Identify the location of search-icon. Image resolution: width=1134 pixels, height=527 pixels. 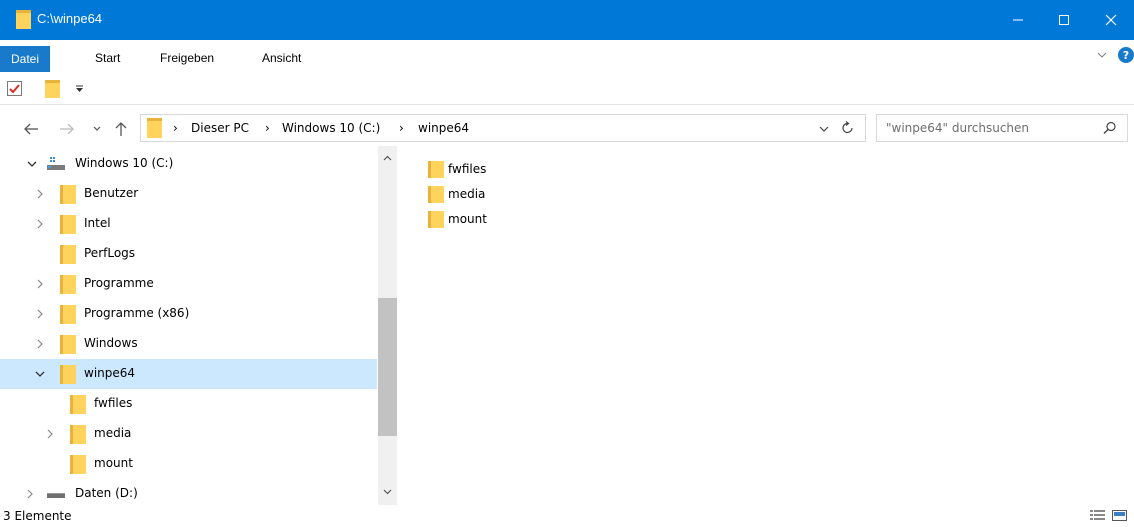
(1110, 128).